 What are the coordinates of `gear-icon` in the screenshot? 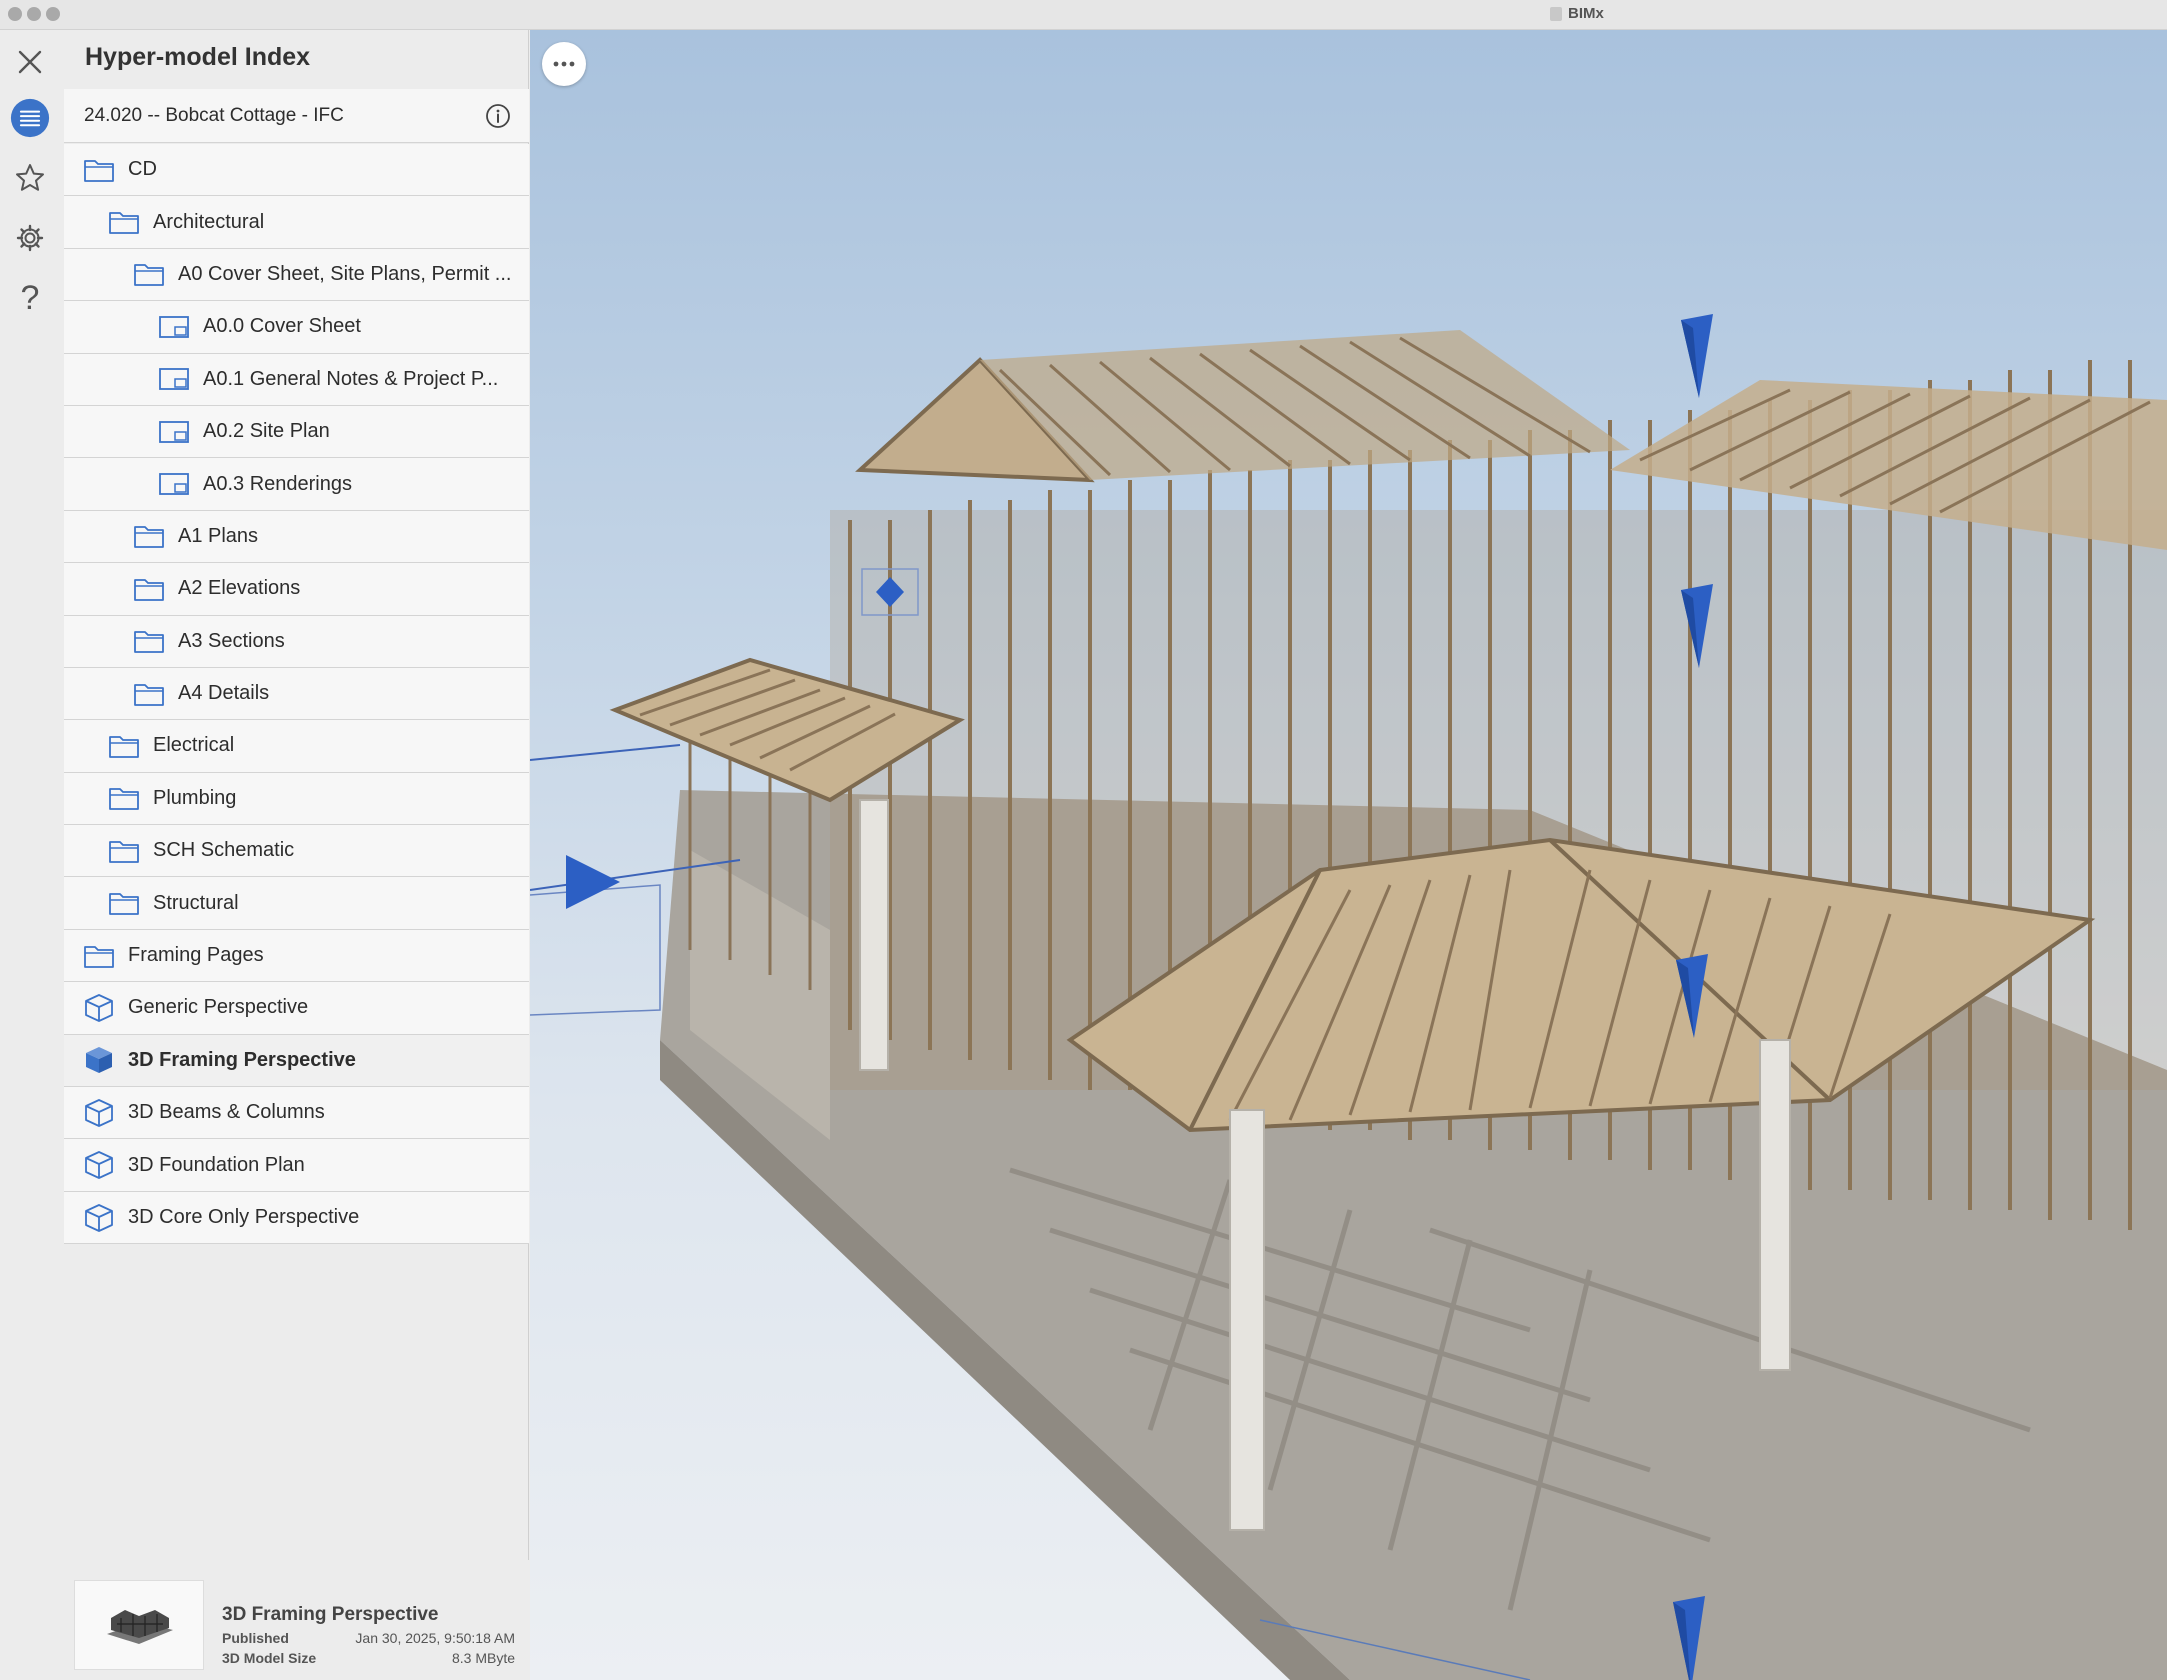 It's located at (30, 238).